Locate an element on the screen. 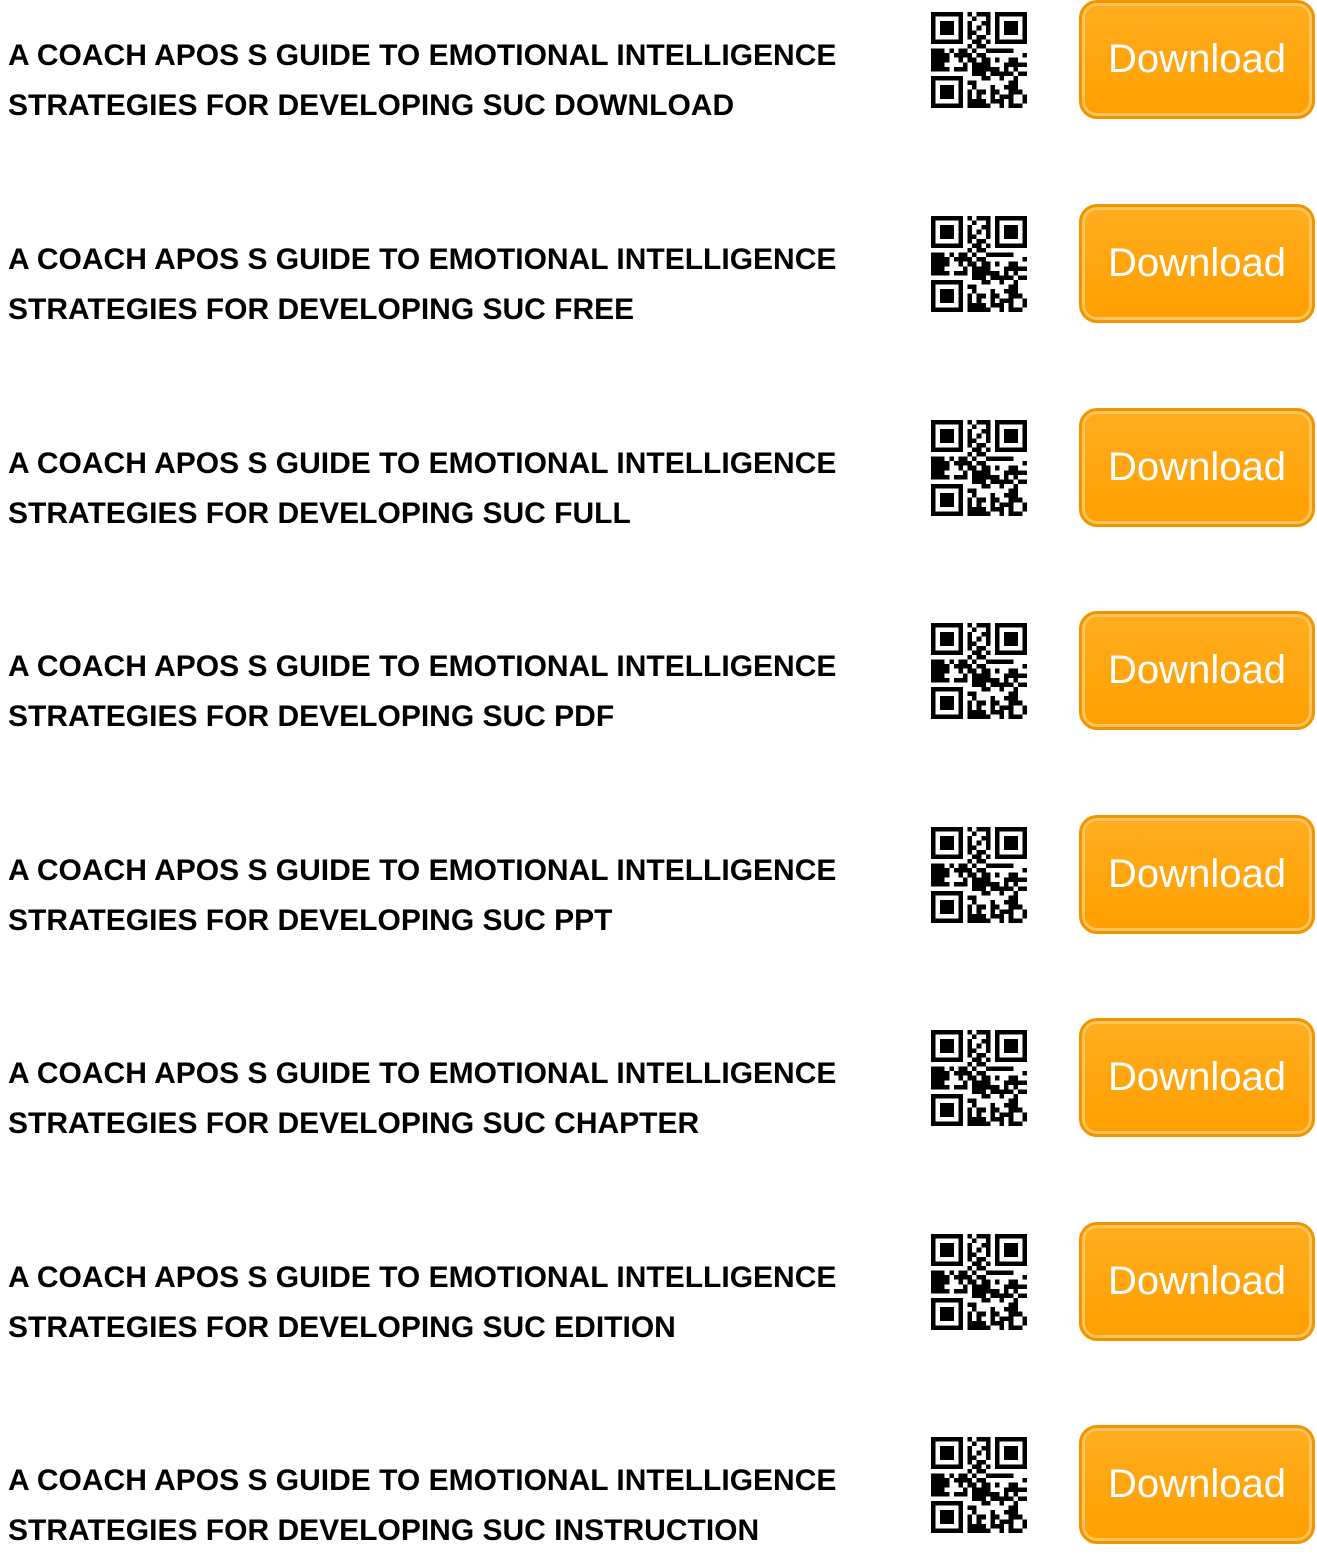 The image size is (1317, 1556). item-title-line-2: STRATEGIES FOR DEVELOPING SUC PPT is located at coordinates (310, 920).